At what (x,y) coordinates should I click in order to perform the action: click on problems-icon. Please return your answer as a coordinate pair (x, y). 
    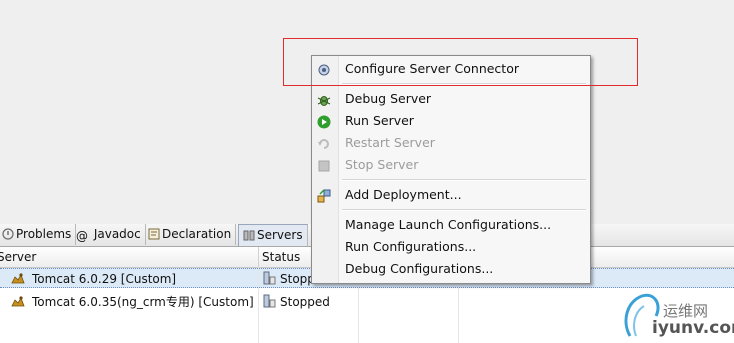
    Looking at the image, I should click on (8, 233).